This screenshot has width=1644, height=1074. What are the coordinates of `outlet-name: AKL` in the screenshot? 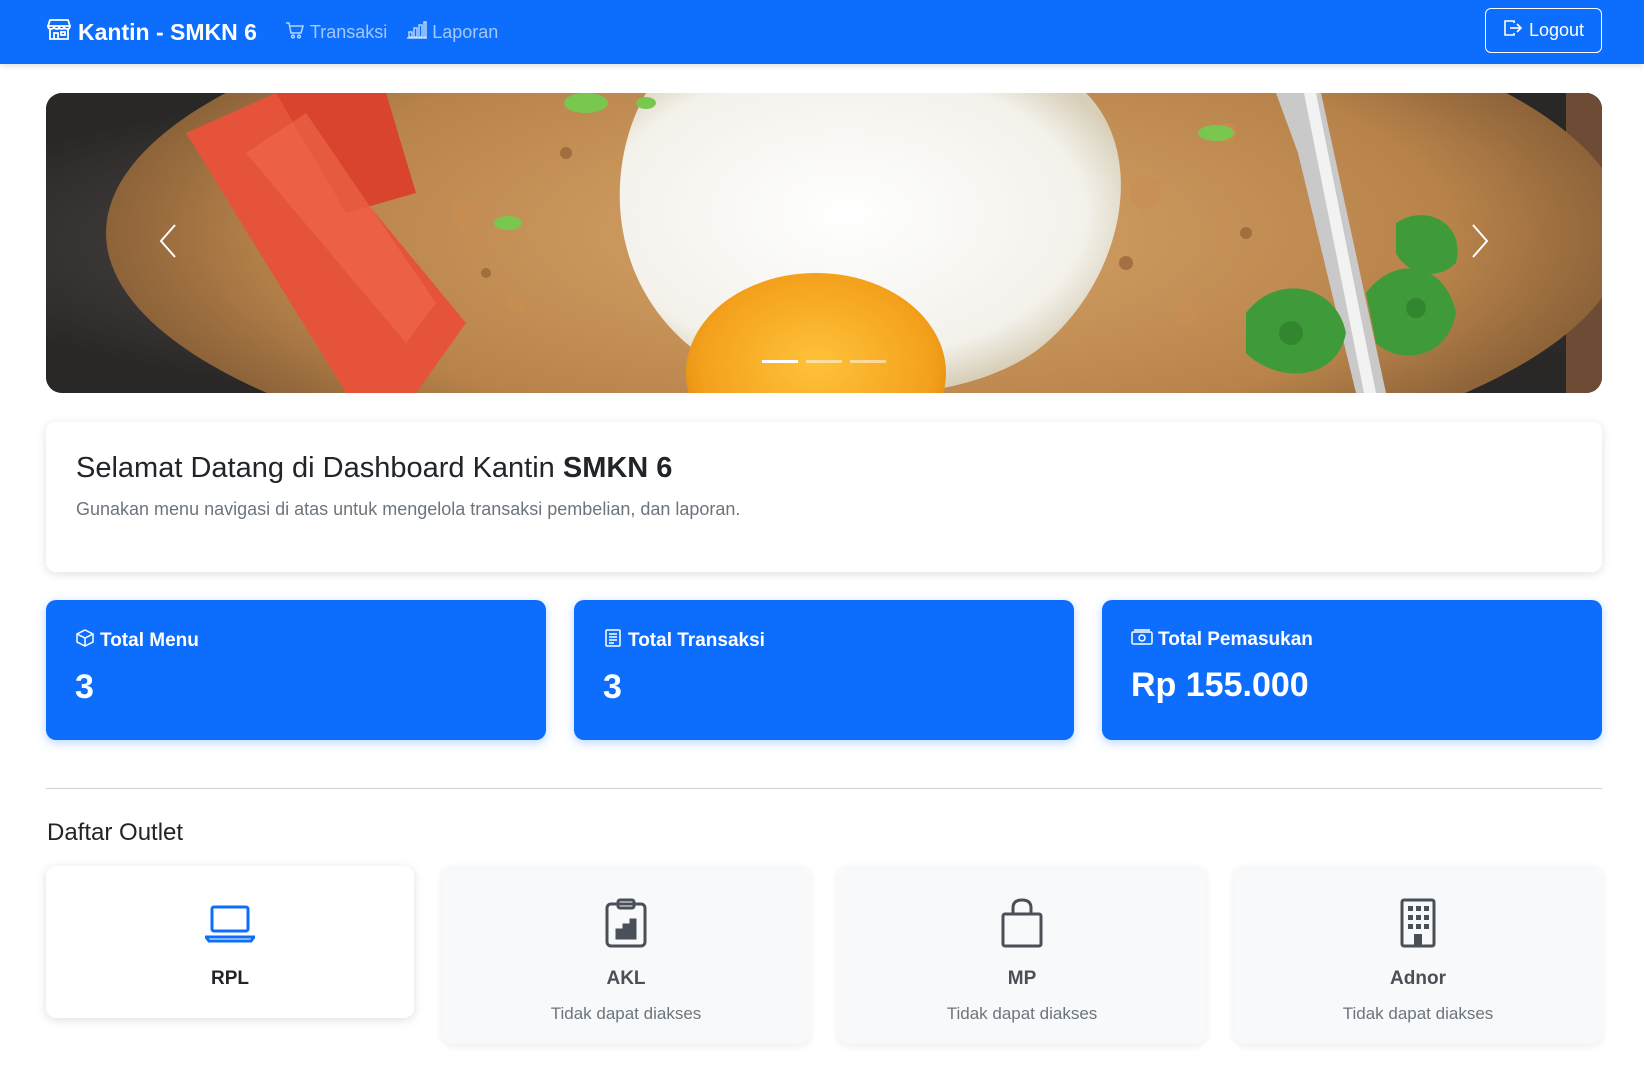 It's located at (626, 978).